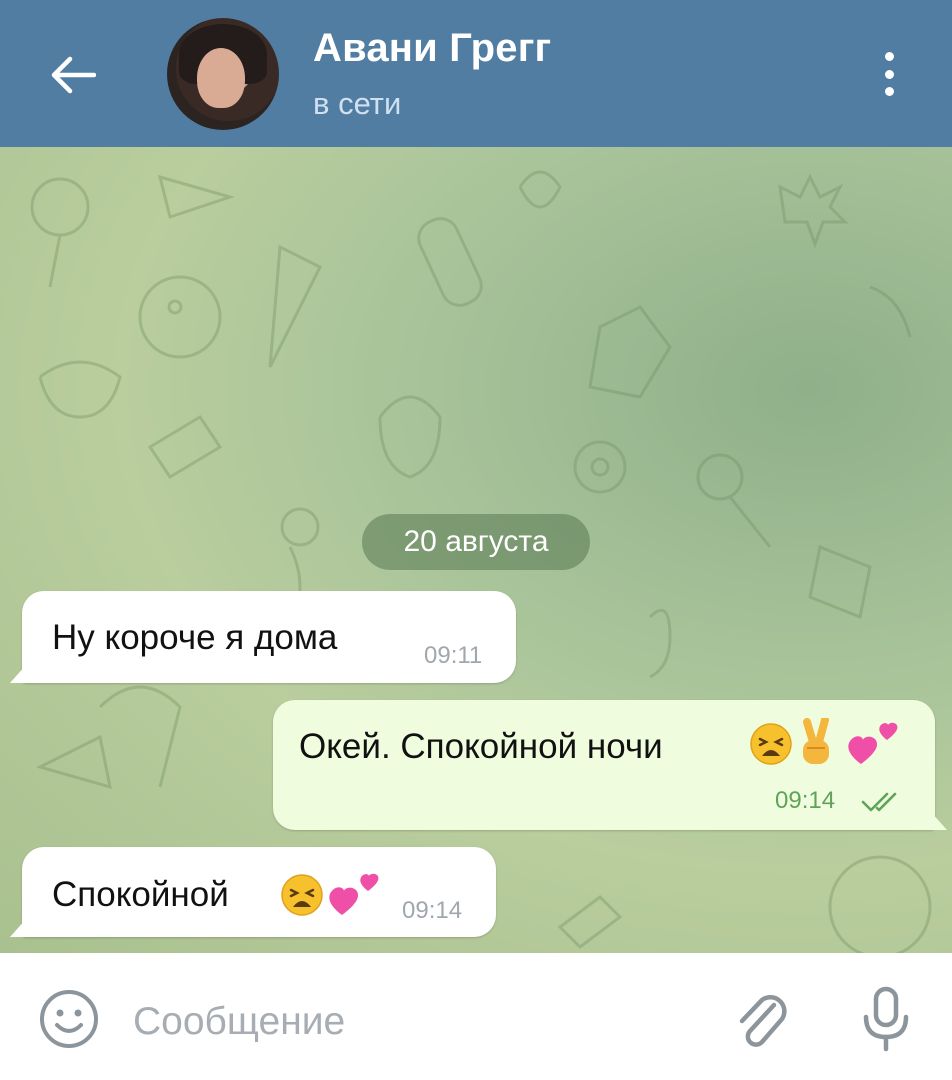  I want to click on chat-header: Авани Грегг в сети, so click(476, 73).